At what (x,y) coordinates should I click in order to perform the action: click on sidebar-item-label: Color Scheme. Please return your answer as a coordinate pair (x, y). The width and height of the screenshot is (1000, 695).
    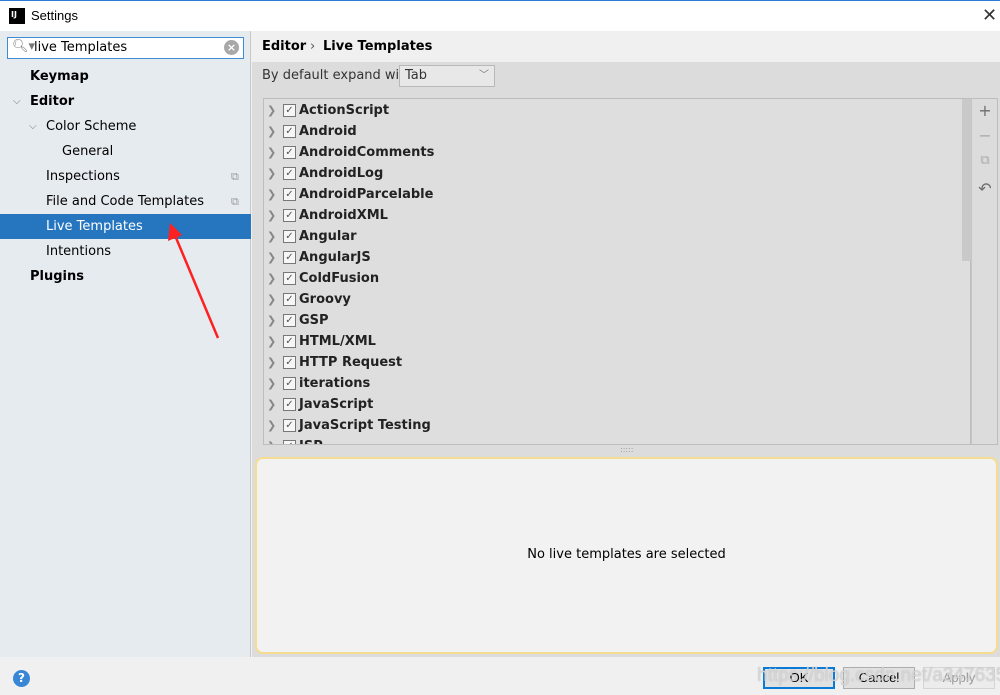
    Looking at the image, I should click on (91, 126).